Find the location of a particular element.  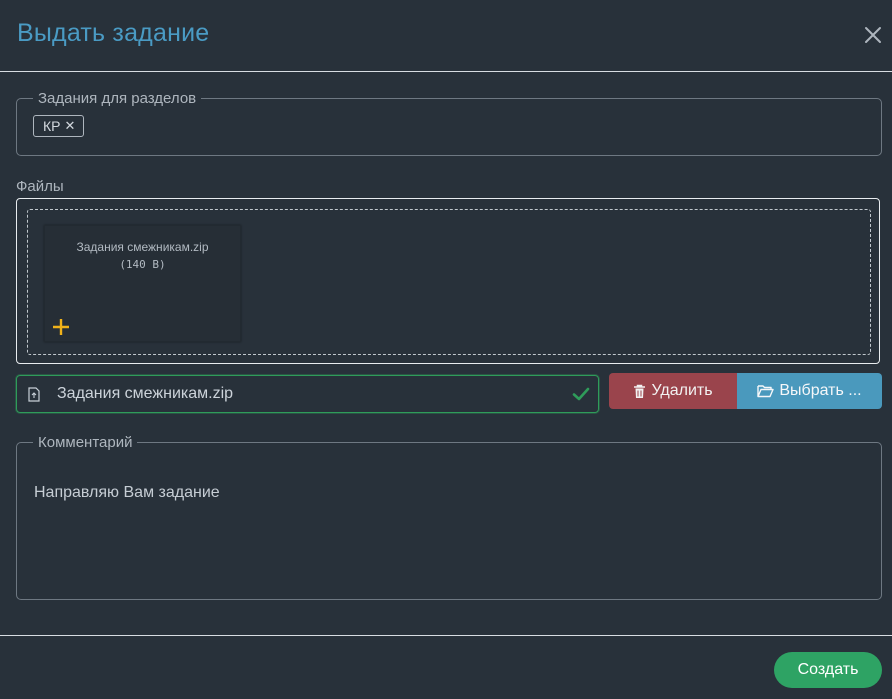

comment-text: Направляю Вам задание is located at coordinates (127, 493).